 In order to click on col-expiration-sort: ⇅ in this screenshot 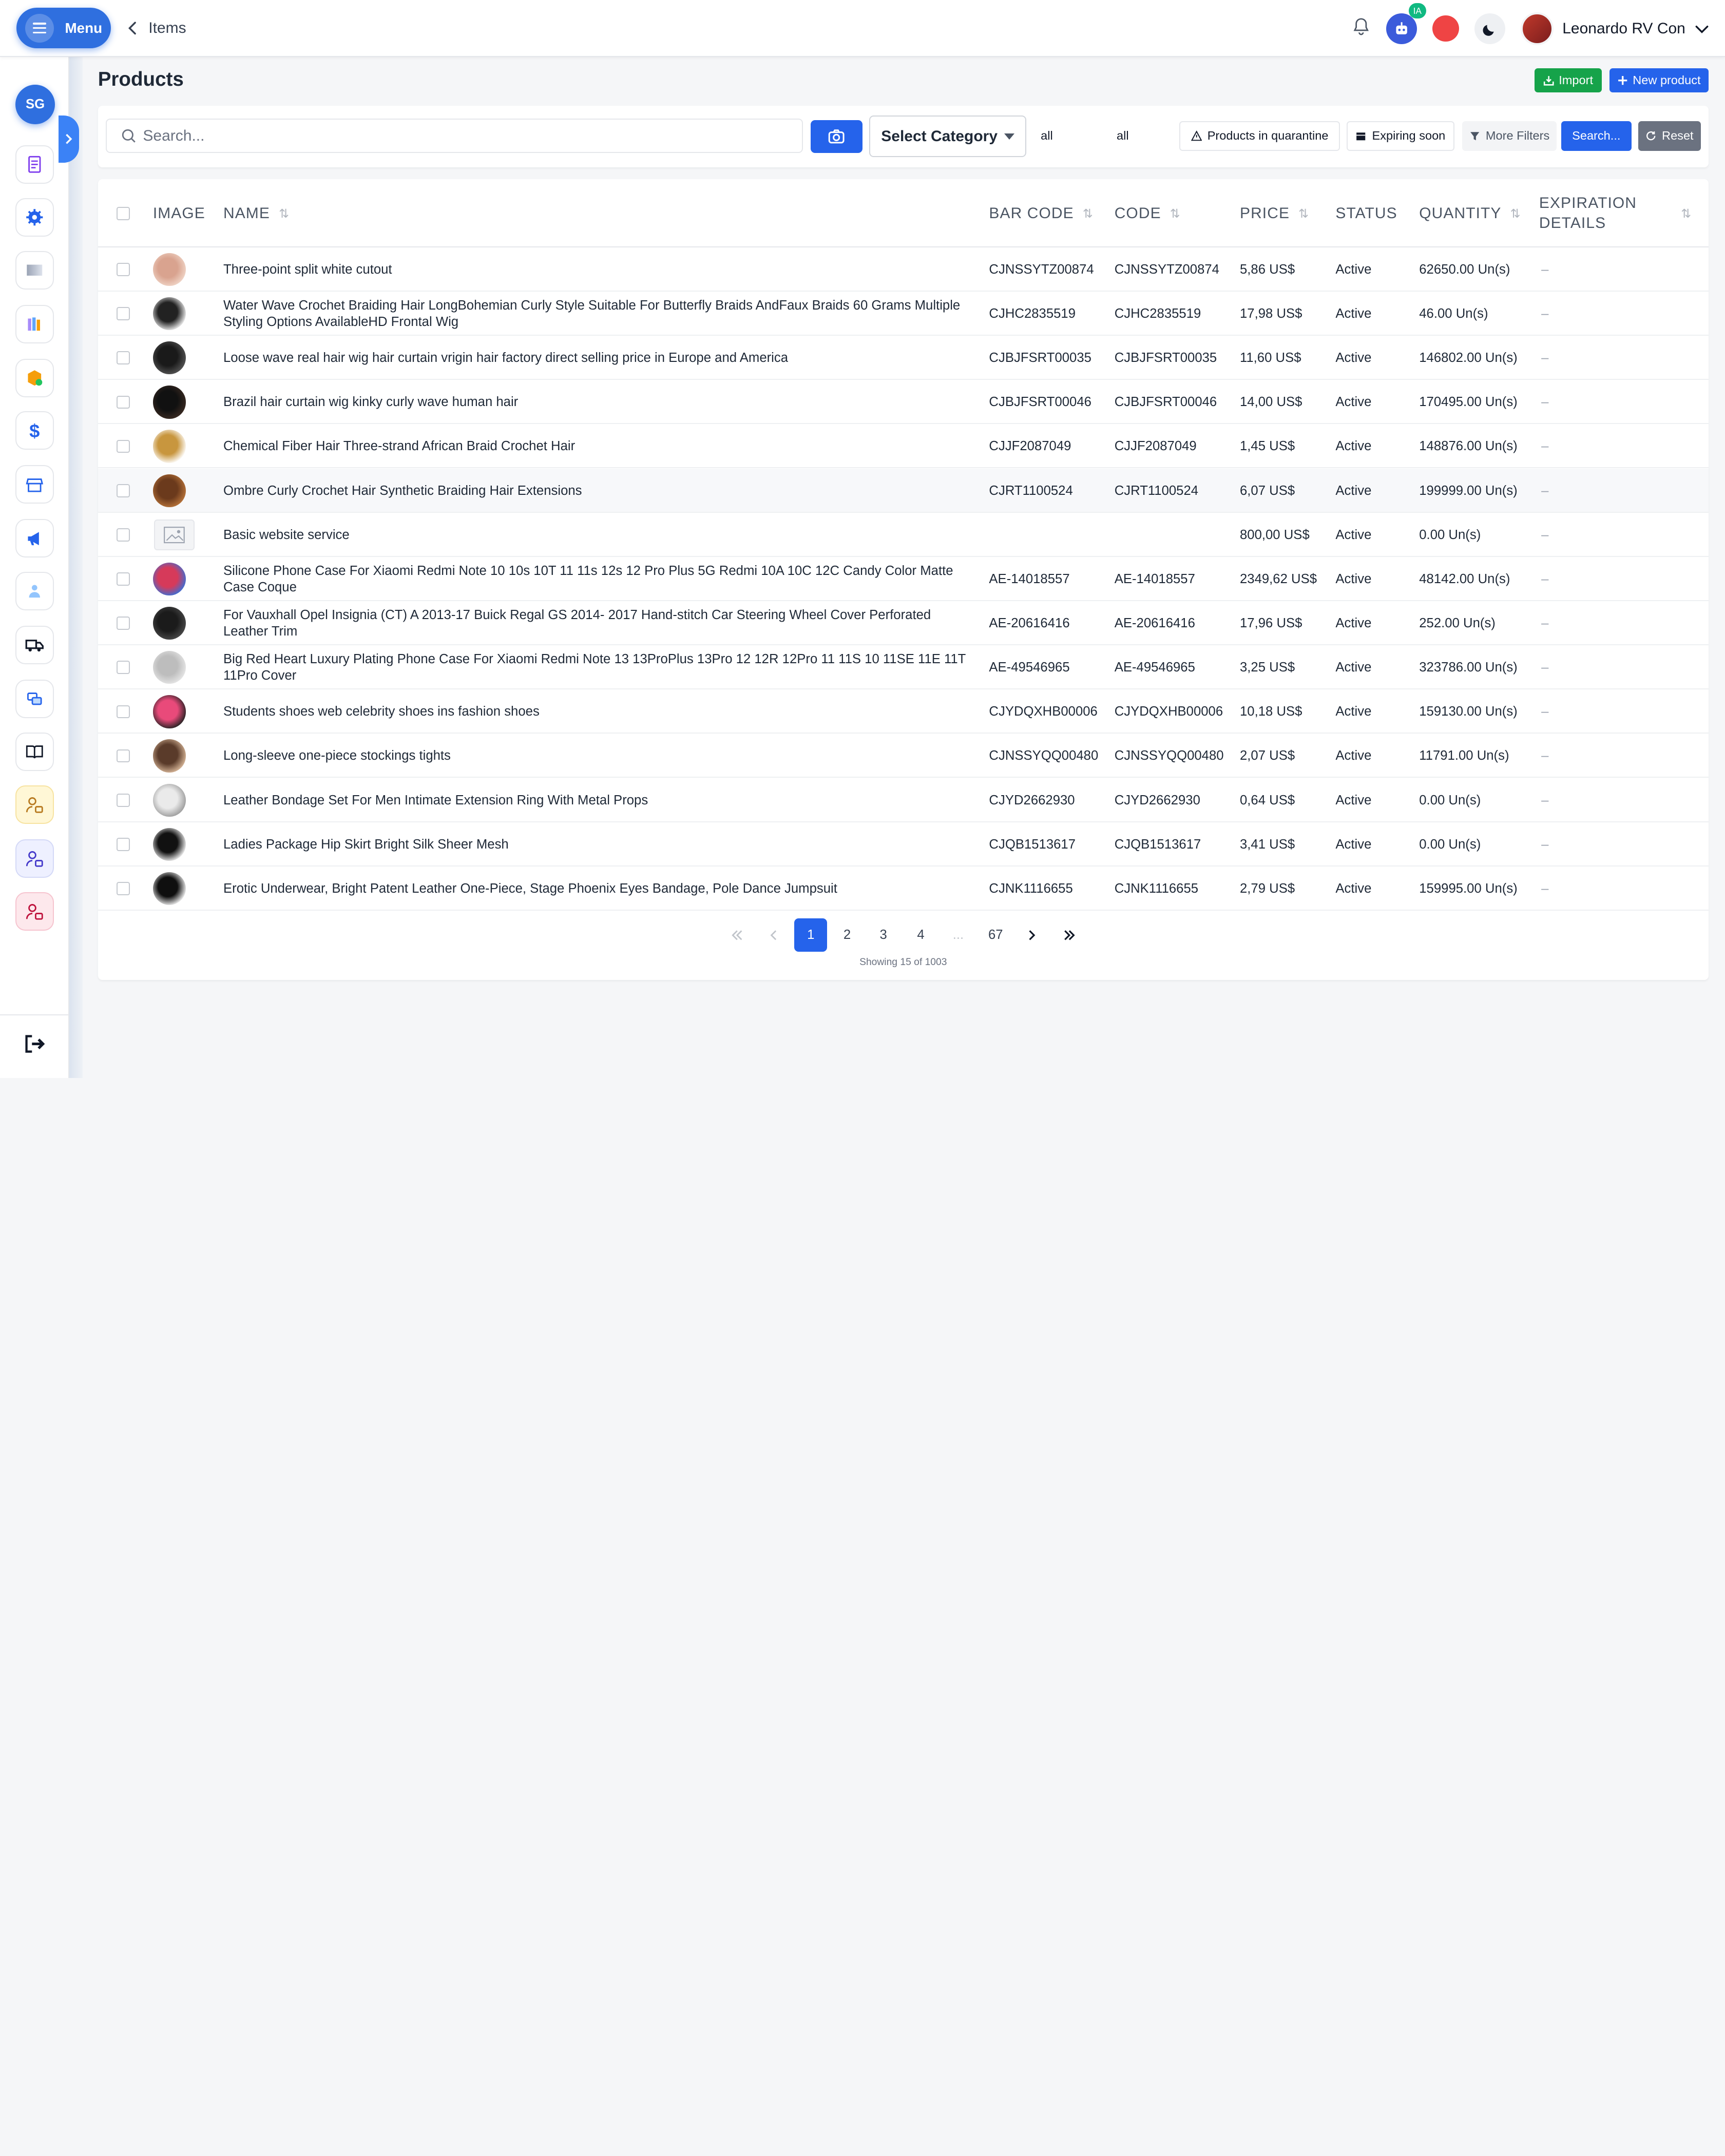, I will do `click(1686, 213)`.